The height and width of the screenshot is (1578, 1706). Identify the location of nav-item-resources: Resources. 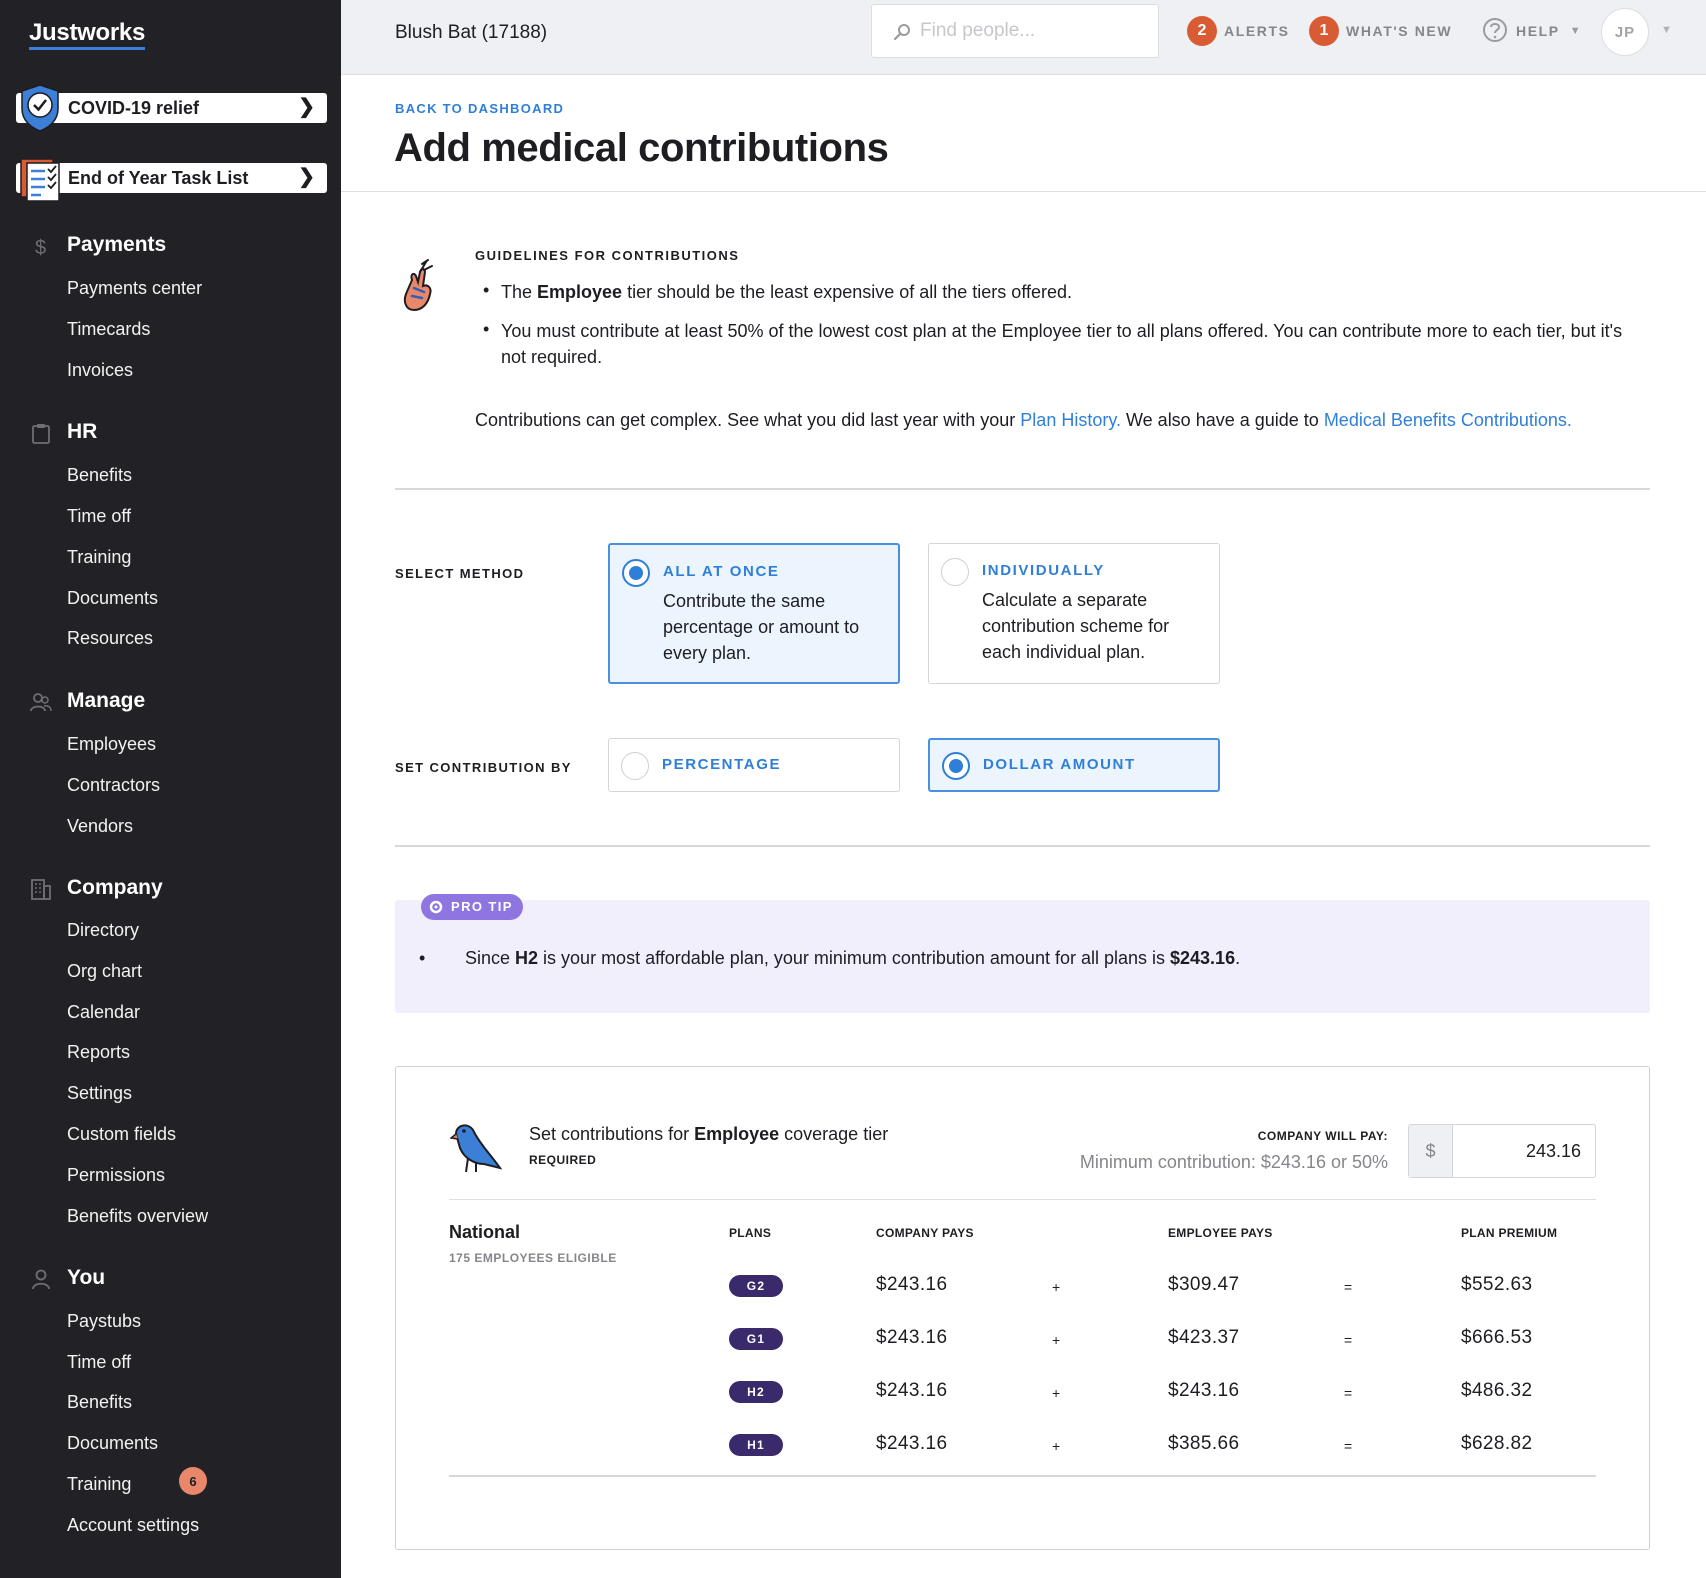
(110, 638).